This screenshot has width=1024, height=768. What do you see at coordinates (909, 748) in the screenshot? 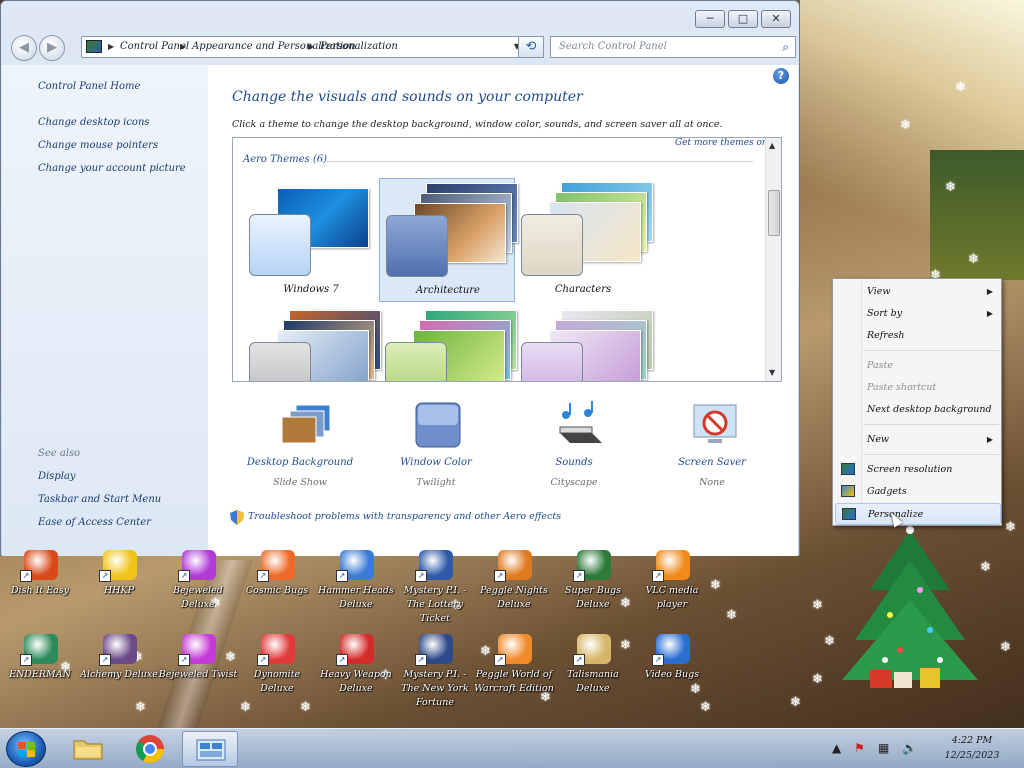
I see `volume-icon: 🔊` at bounding box center [909, 748].